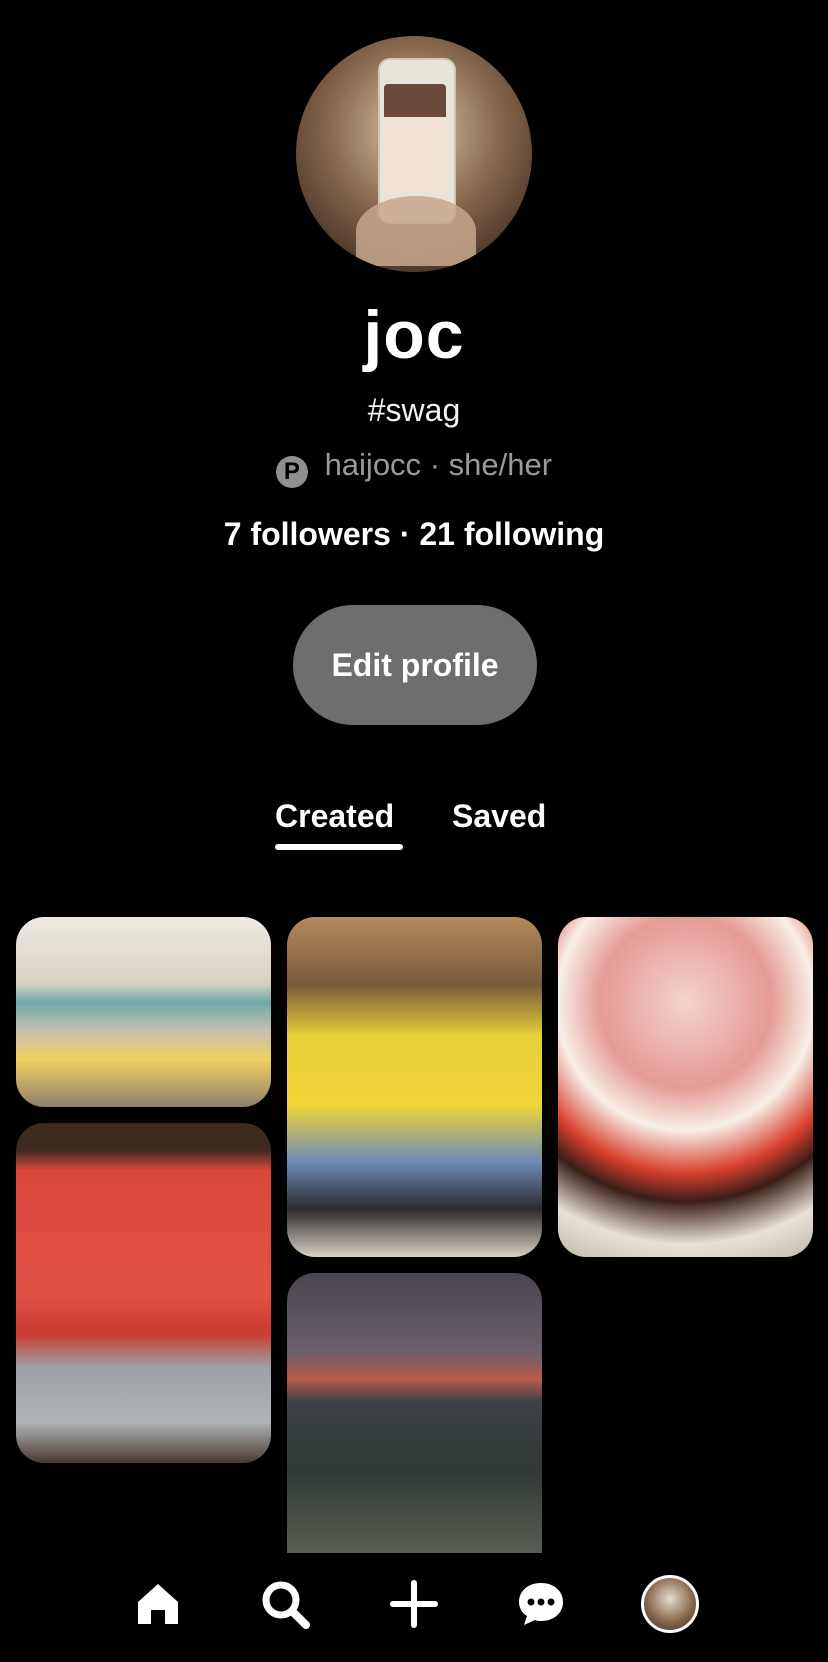  Describe the element at coordinates (414, 1604) in the screenshot. I see `plus-icon` at that location.